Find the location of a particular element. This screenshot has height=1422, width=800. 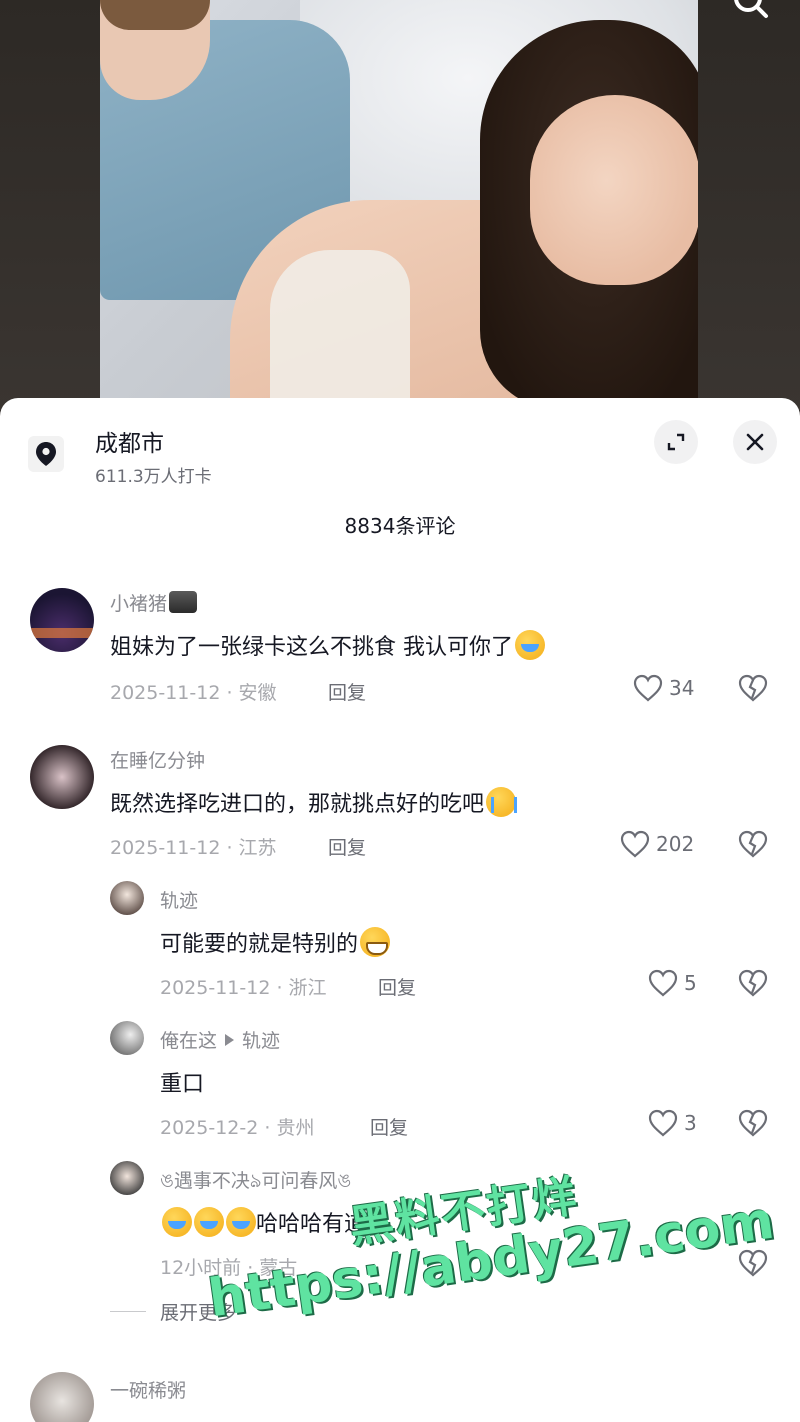

comment-username: 在睡亿分钟 is located at coordinates (157, 759).